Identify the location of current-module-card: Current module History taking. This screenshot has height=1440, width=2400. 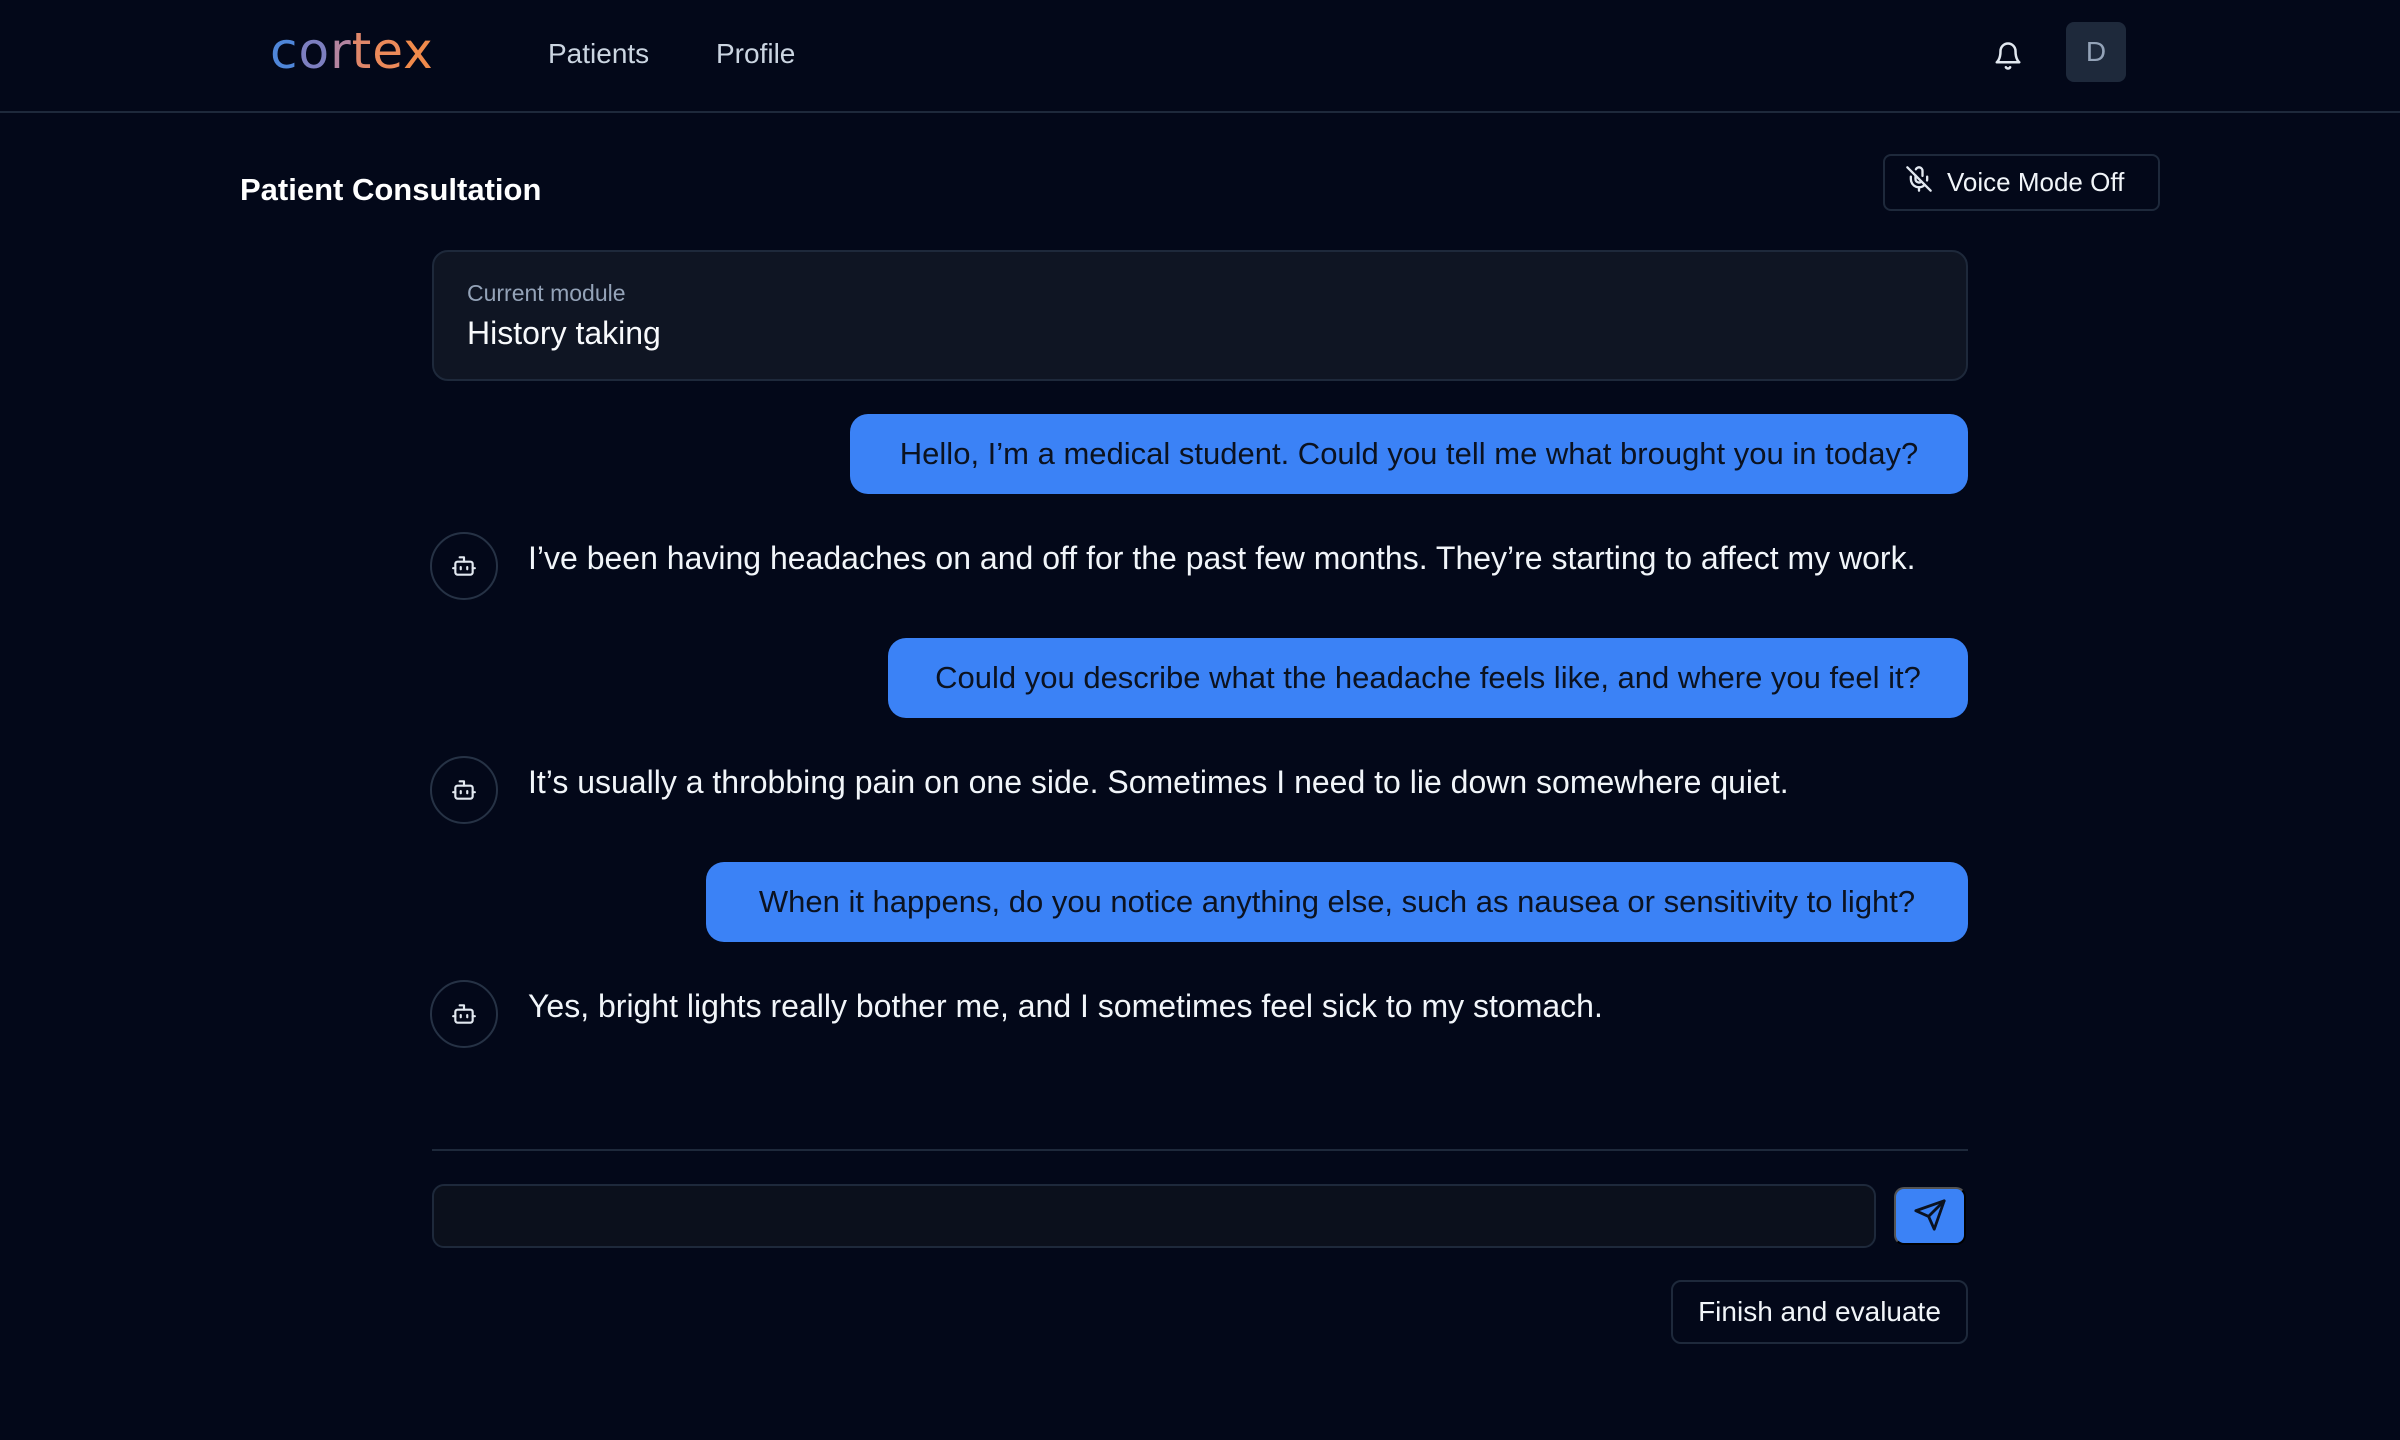
(1200, 315).